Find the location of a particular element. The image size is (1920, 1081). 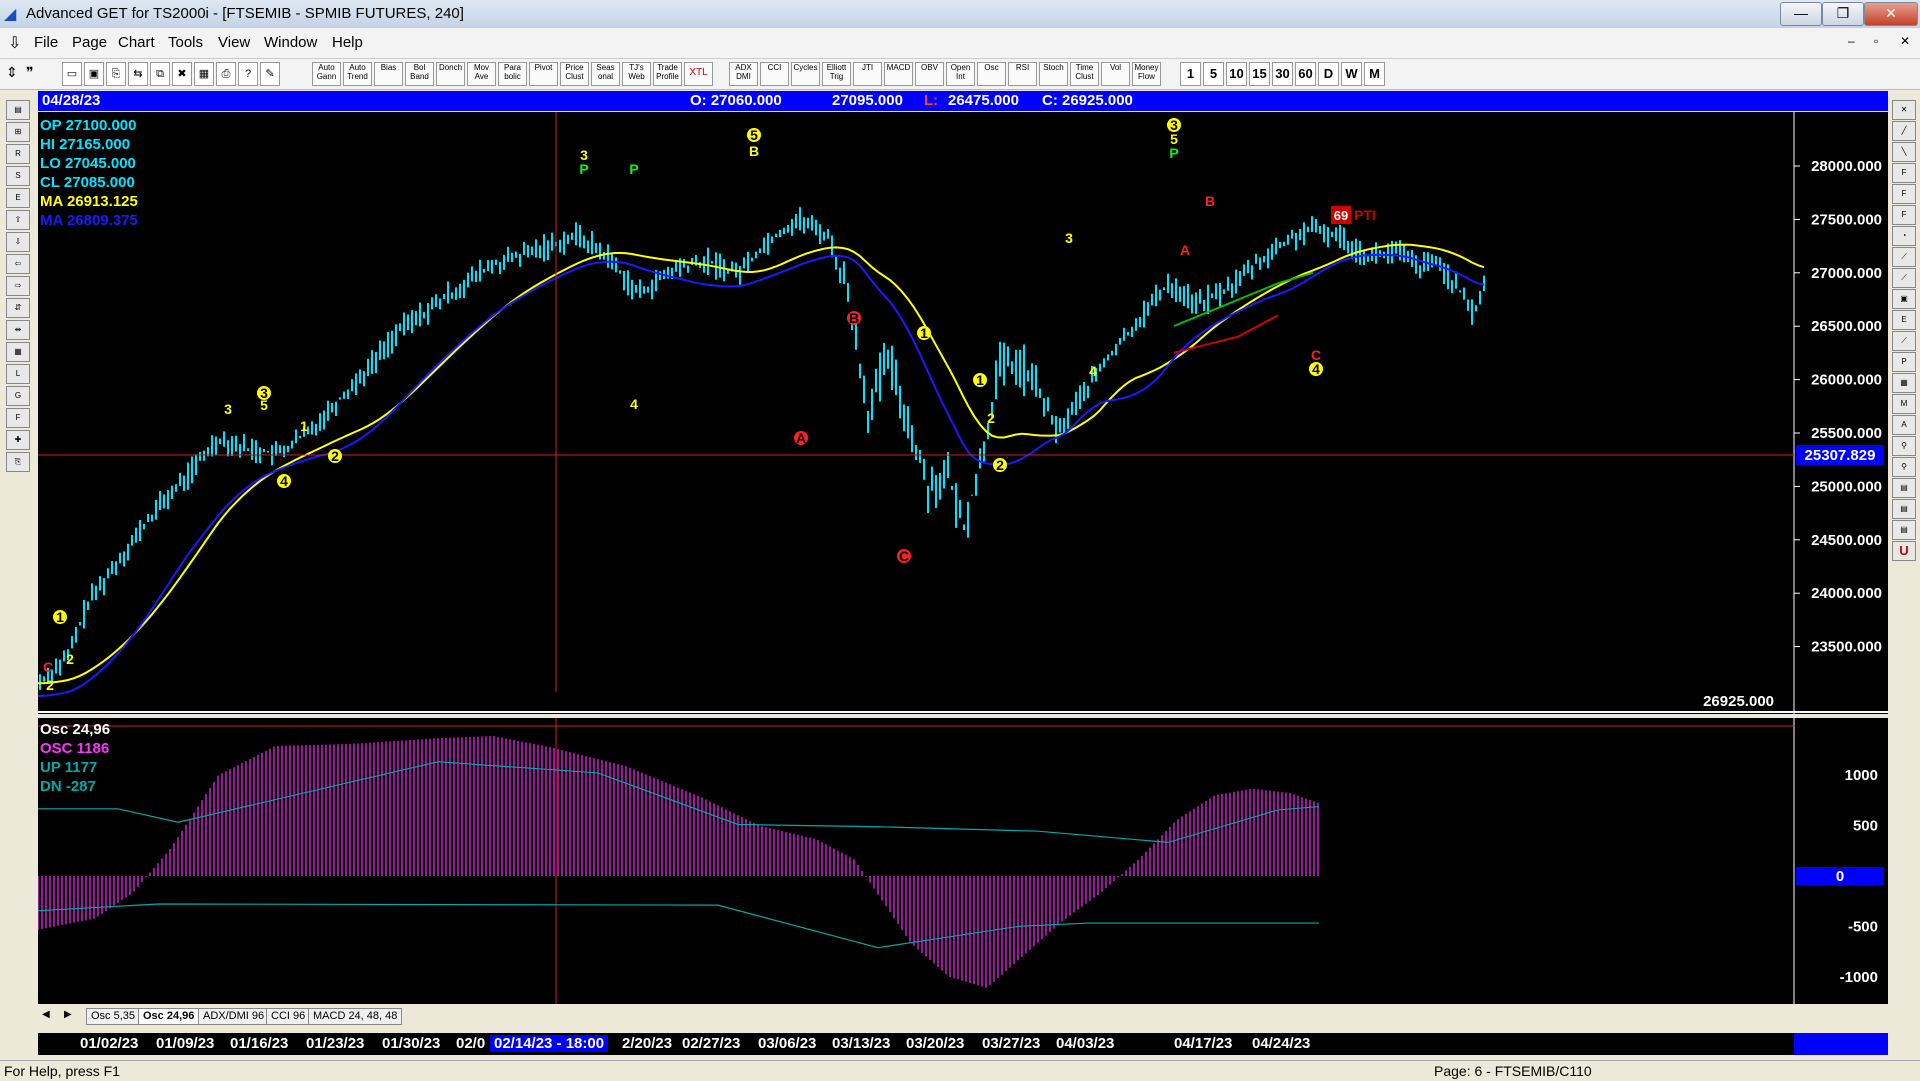

drawing-tool-icon: G is located at coordinates (18, 396).